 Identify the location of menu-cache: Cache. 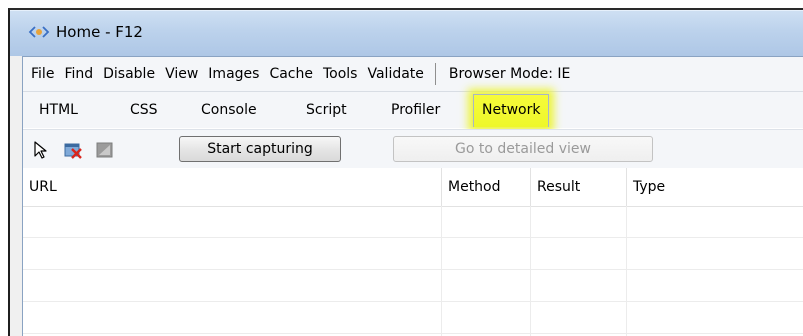
(291, 74).